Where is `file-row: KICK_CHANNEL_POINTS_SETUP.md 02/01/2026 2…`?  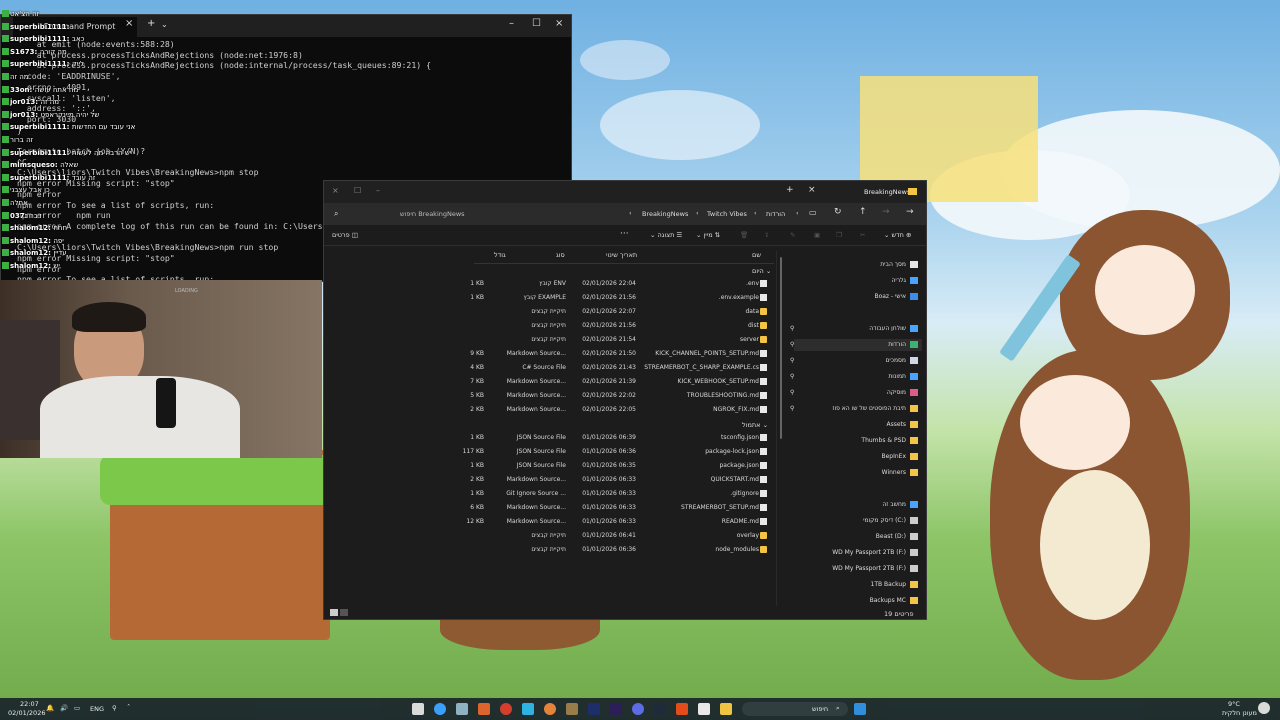
file-row: KICK_CHANNEL_POINTS_SETUP.md 02/01/2026 2… is located at coordinates (619, 354).